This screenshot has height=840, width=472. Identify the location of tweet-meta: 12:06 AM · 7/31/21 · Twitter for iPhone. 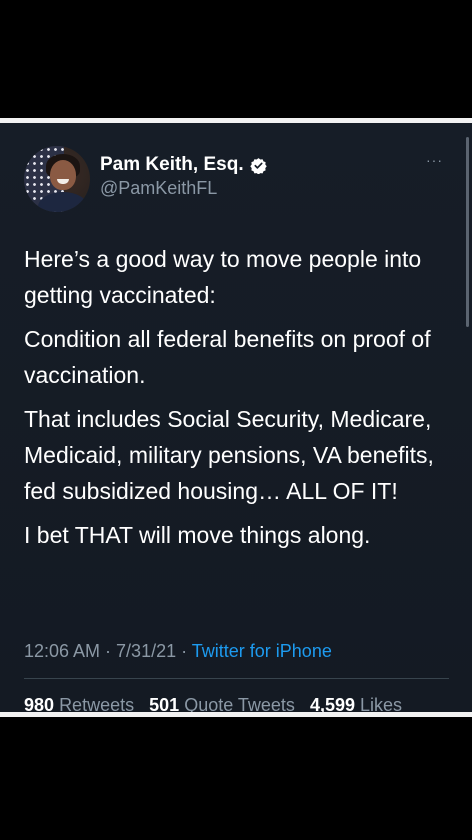
(178, 651).